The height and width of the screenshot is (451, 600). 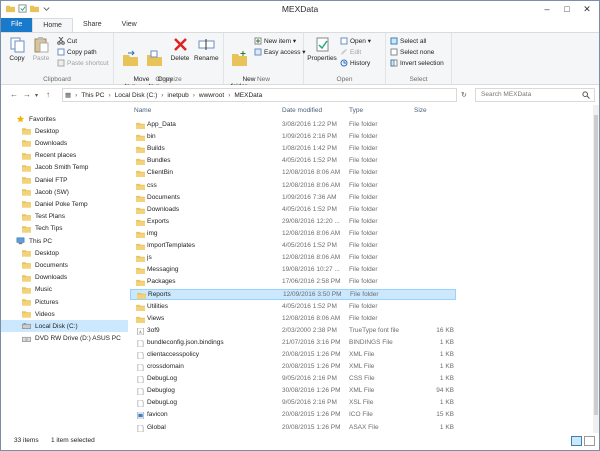 I want to click on file-row: Messaging 19/08/2016 10:27 ... File folder, so click(x=293, y=270).